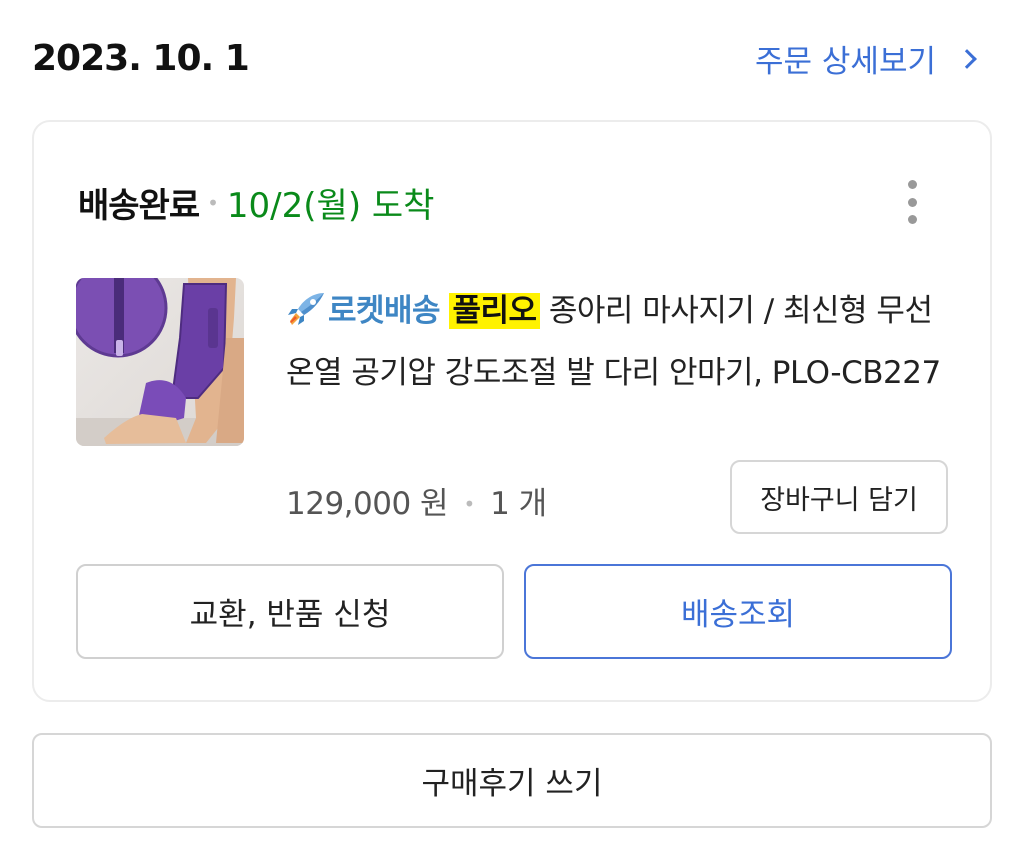  What do you see at coordinates (290, 611) in the screenshot?
I see `exchange-return-button: 교환, 반품 신청` at bounding box center [290, 611].